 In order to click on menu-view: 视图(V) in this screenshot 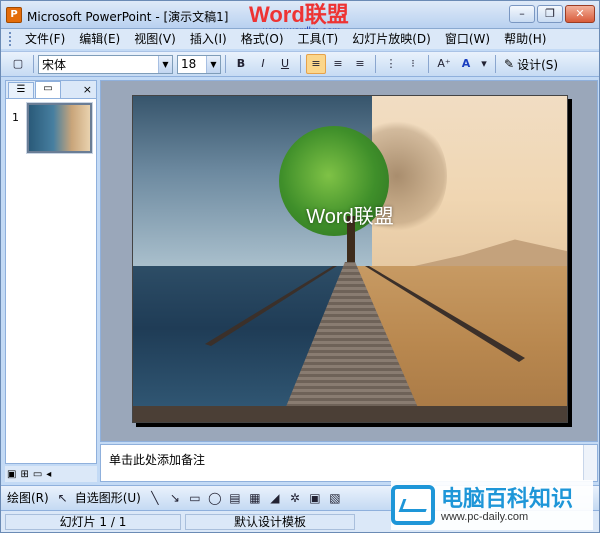, I will do `click(155, 39)`.